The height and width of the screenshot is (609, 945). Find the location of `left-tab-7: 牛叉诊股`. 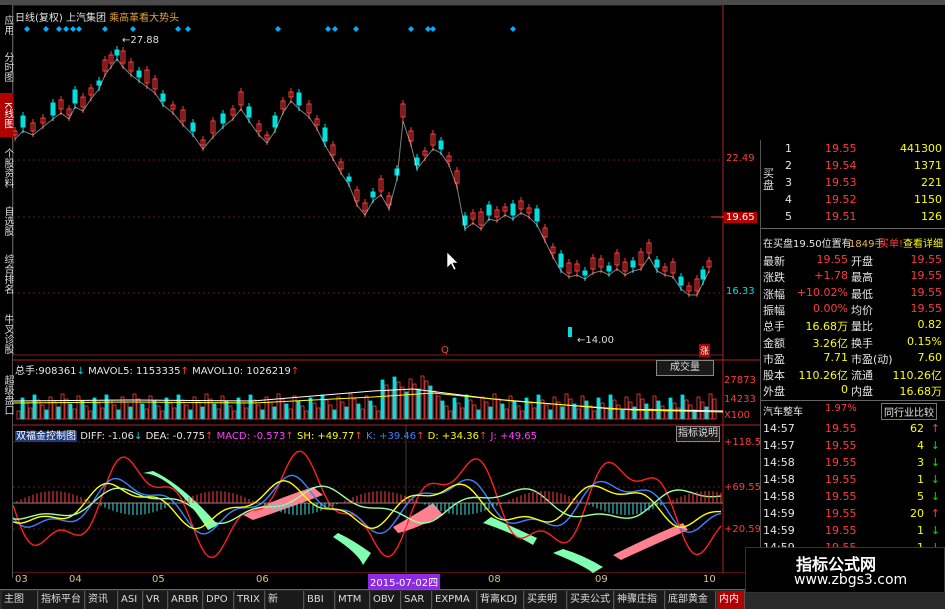

left-tab-7: 牛叉诊股 is located at coordinates (6, 334).